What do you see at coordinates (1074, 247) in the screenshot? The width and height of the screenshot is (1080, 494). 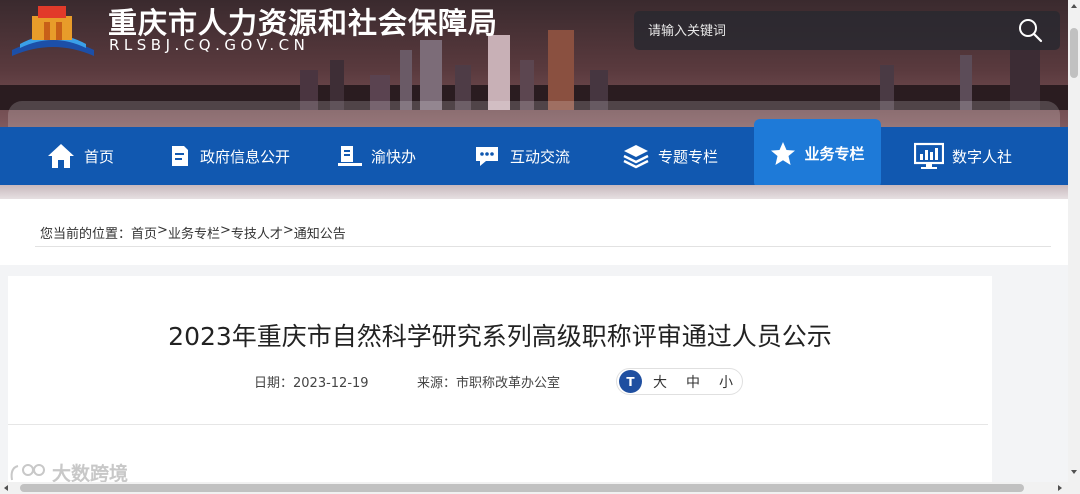 I see `vertical-scrollbar` at bounding box center [1074, 247].